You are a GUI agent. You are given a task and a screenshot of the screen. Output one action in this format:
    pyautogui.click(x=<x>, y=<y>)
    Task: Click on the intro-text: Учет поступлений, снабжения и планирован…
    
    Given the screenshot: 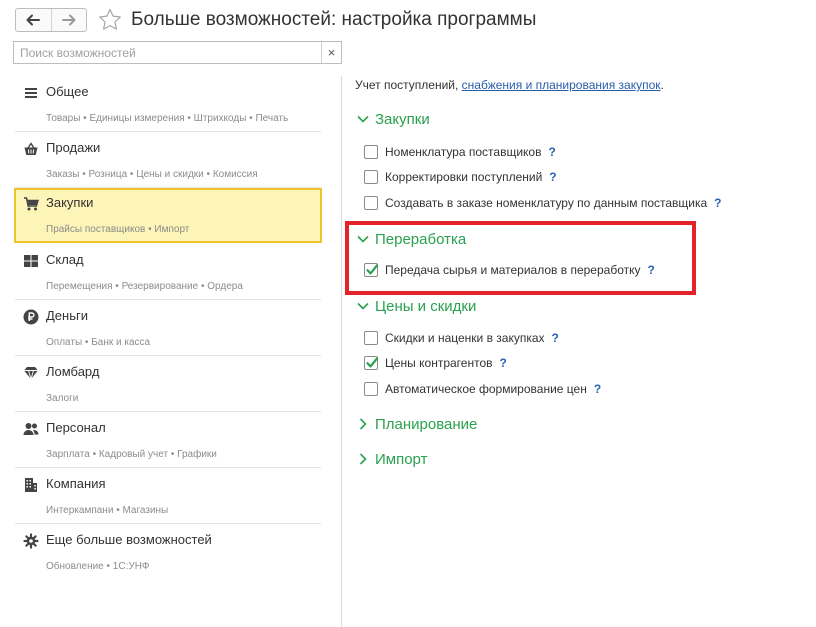 What is the action you would take?
    pyautogui.click(x=509, y=85)
    